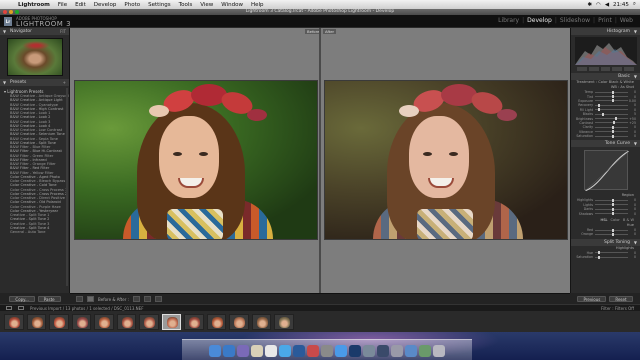 The width and height of the screenshot is (640, 360). Describe the element at coordinates (605, 76) in the screenshot. I see `basic-header: Basic ▼` at that location.